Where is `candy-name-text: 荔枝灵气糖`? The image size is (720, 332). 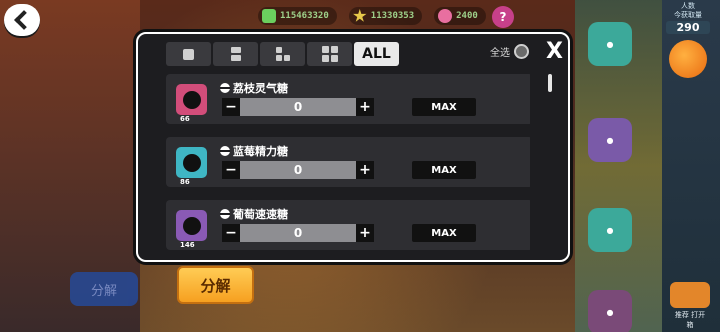
candy-name-text: 荔枝灵气糖 is located at coordinates (260, 88).